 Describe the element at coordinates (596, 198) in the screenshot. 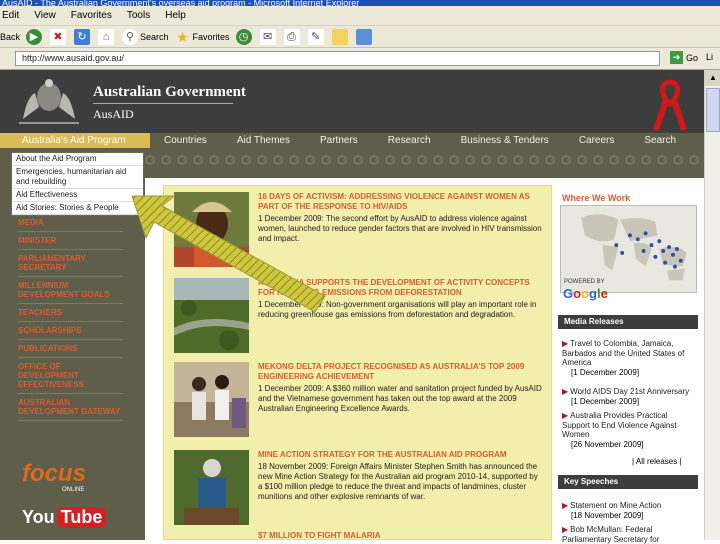

I see `where-we-work-title: Where We Work` at that location.